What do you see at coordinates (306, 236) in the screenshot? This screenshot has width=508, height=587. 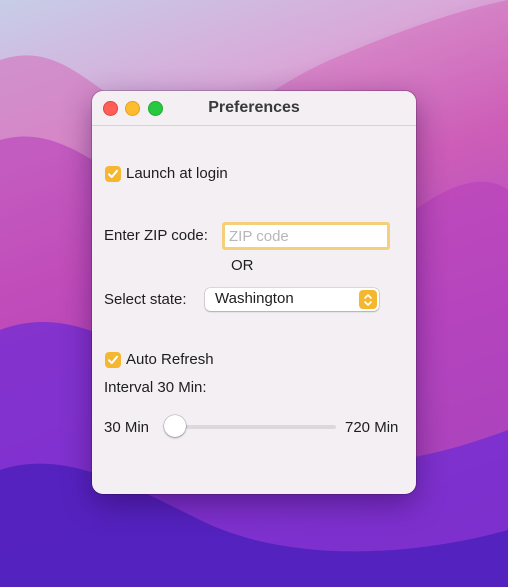 I see `zip-code-input` at bounding box center [306, 236].